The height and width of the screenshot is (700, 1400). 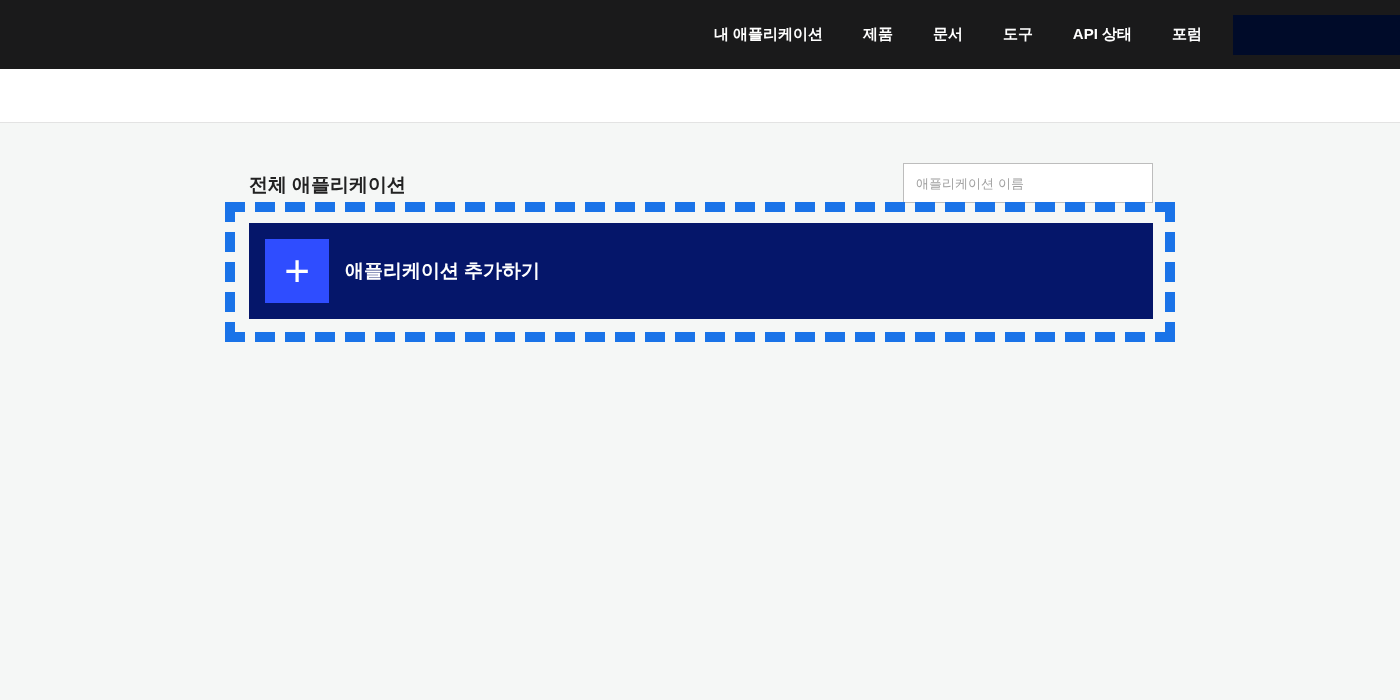 What do you see at coordinates (947, 34) in the screenshot?
I see `nav-link: 문서` at bounding box center [947, 34].